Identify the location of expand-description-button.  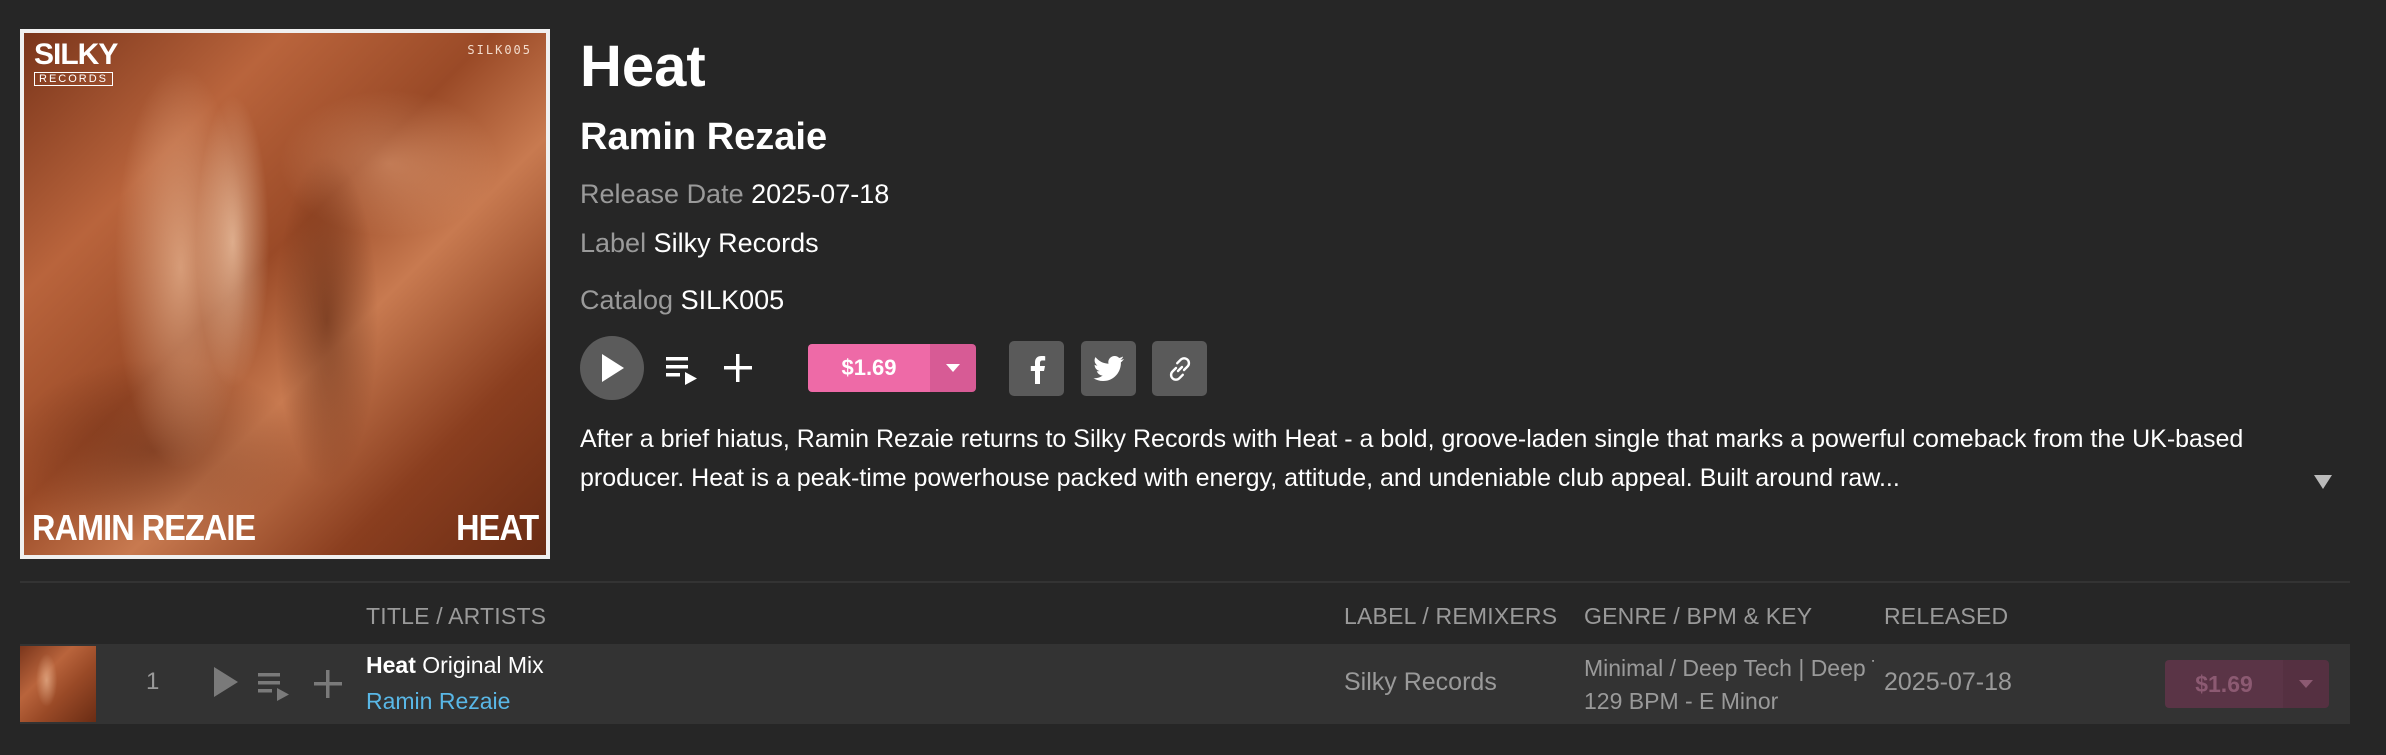
(2324, 483).